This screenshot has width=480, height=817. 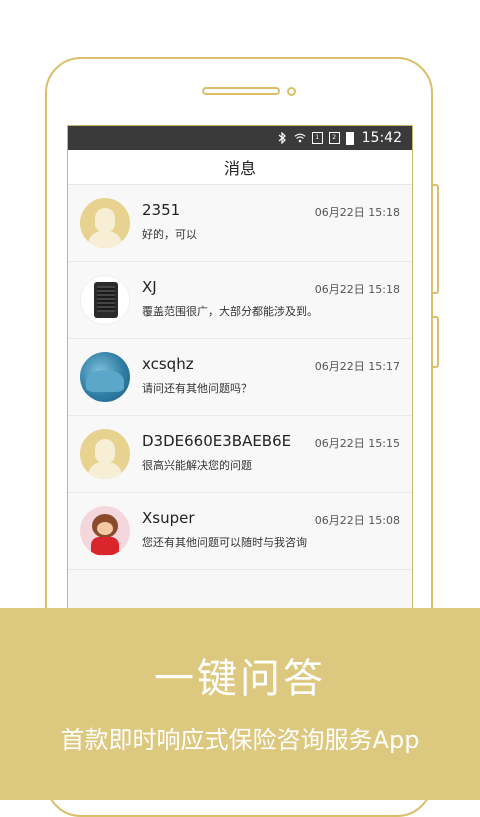 What do you see at coordinates (241, 91) in the screenshot?
I see `speaker-grille` at bounding box center [241, 91].